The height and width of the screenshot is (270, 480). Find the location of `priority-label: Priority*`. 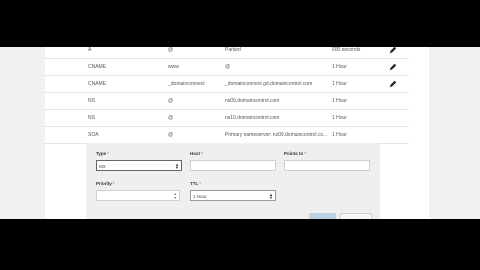

priority-label: Priority* is located at coordinates (105, 183).